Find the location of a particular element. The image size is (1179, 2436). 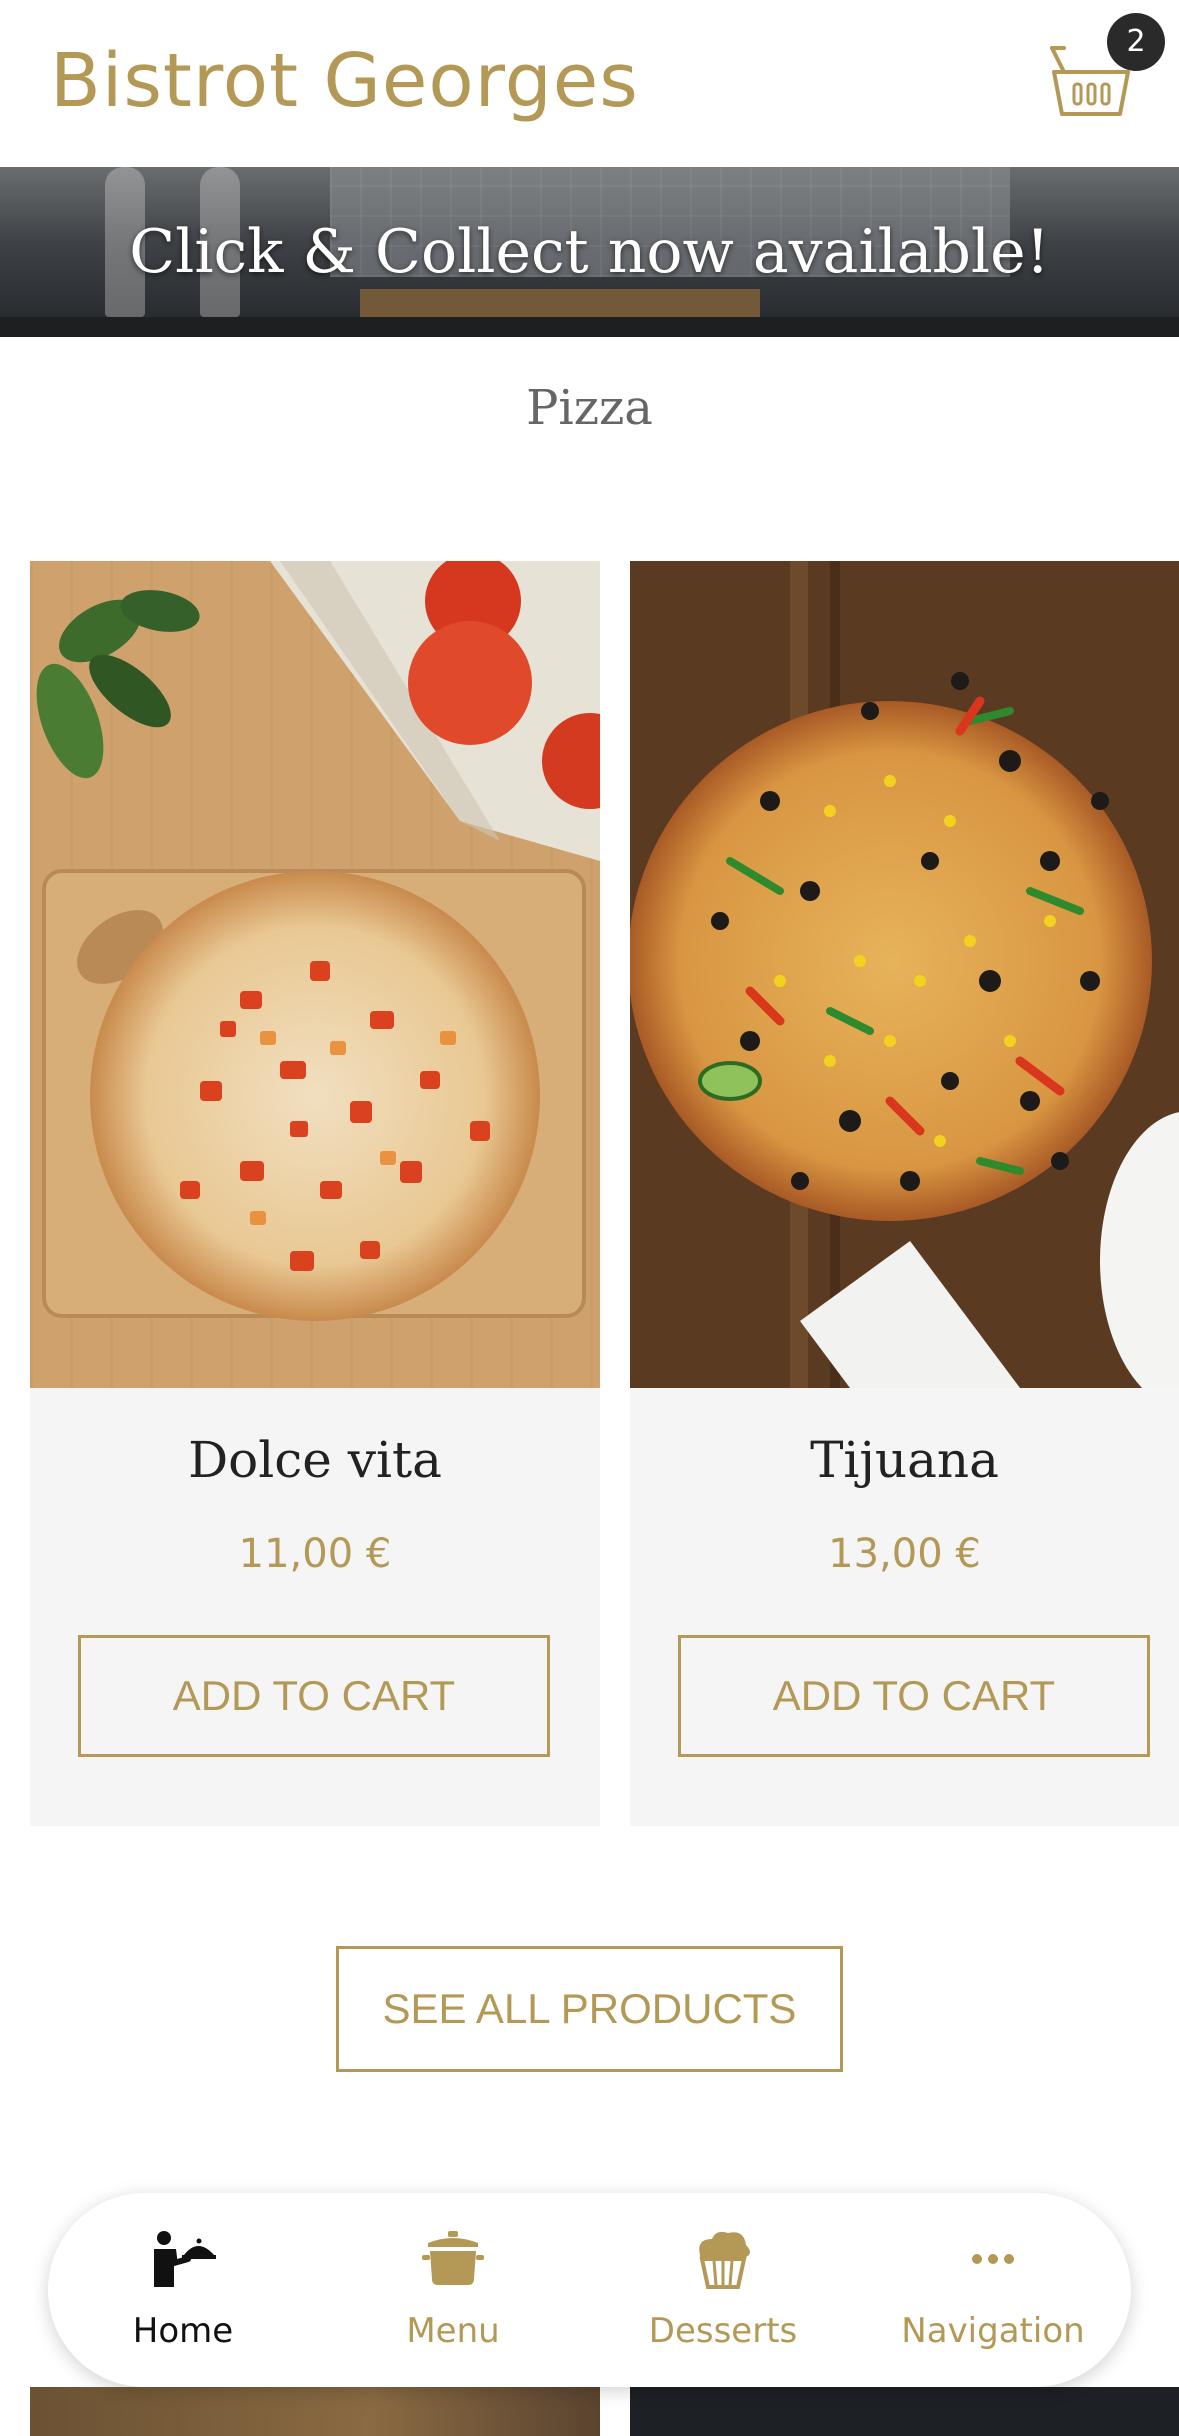

nav-label: Desserts is located at coordinates (723, 2331).